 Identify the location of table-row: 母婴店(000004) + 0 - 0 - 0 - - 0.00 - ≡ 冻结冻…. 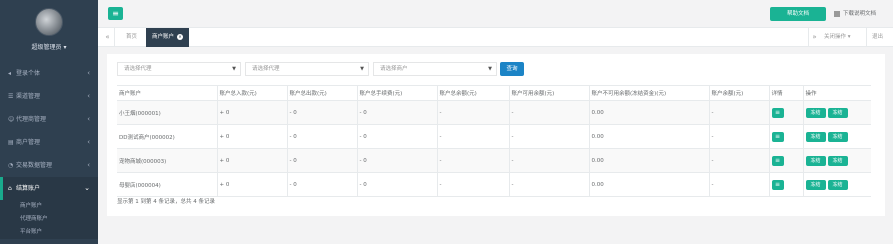
(494, 184).